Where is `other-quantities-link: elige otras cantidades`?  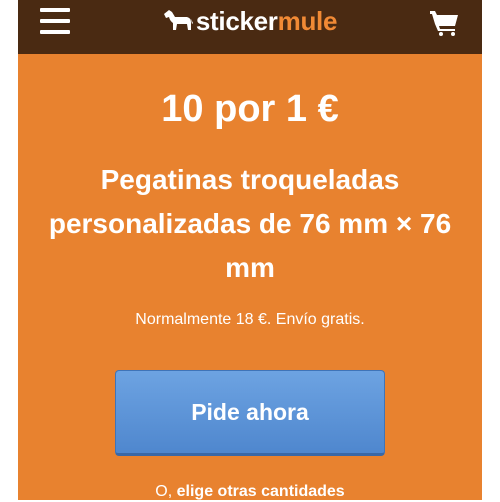
other-quantities-link: elige otras cantidades is located at coordinates (261, 491).